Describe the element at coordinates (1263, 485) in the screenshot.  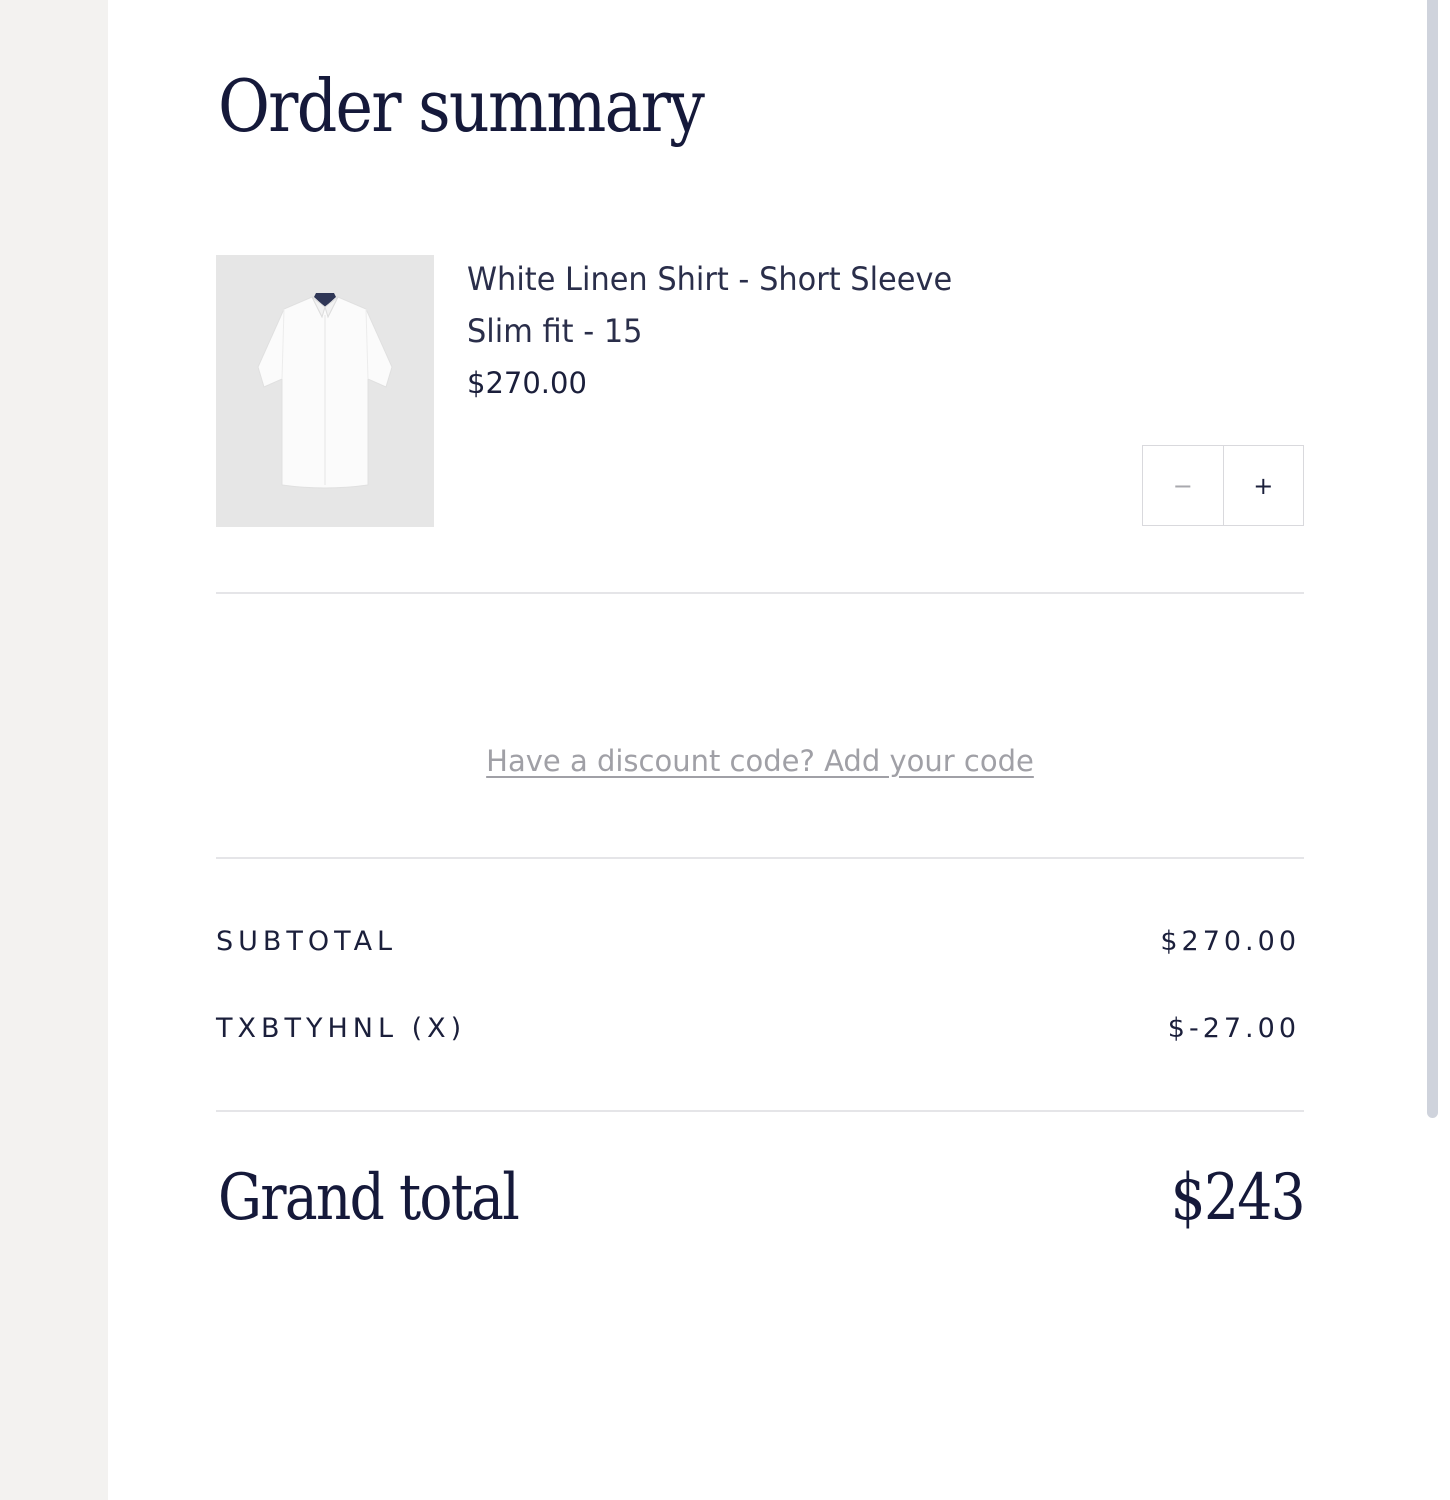
I see `increment-button: +` at that location.